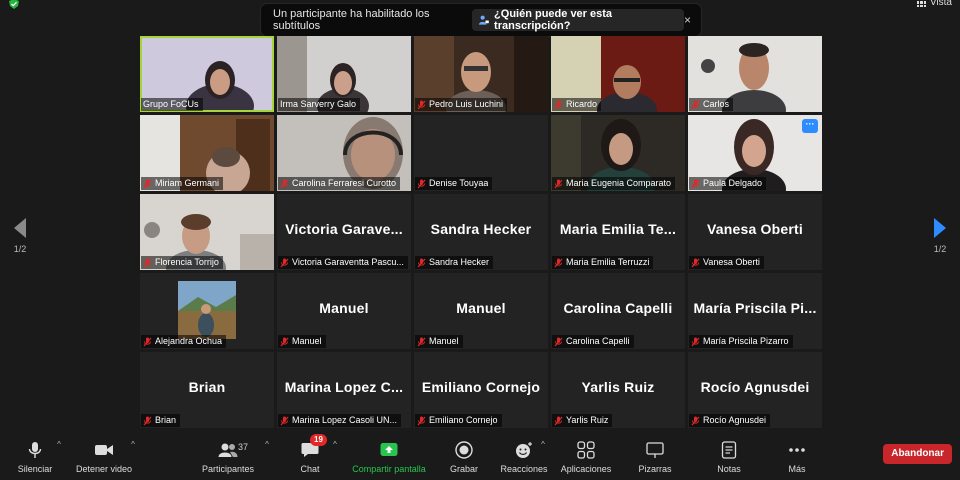 The image size is (960, 480). Describe the element at coordinates (344, 74) in the screenshot. I see `video-tile: Irma Sarverry Galo` at that location.